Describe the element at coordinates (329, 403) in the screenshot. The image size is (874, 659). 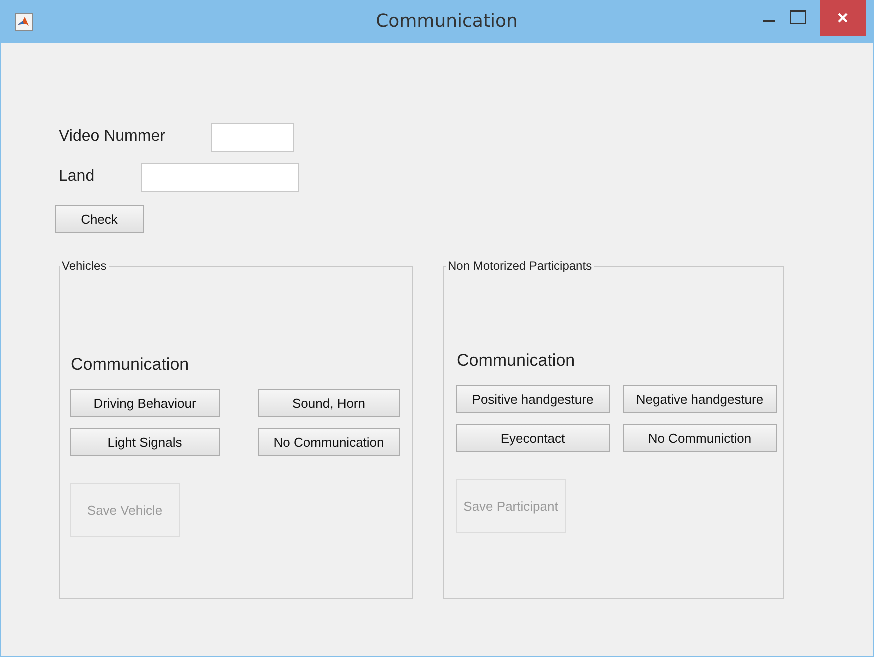
I see `option-button: Sound, Horn` at that location.